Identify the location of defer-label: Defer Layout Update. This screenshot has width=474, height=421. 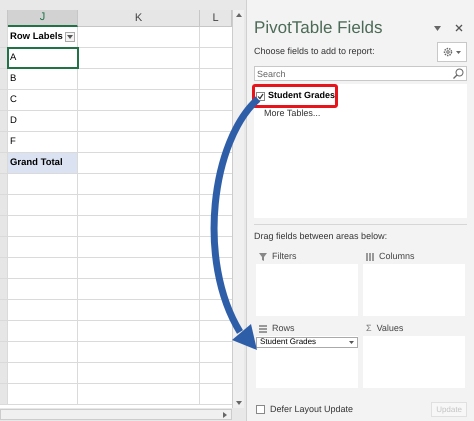
(312, 409).